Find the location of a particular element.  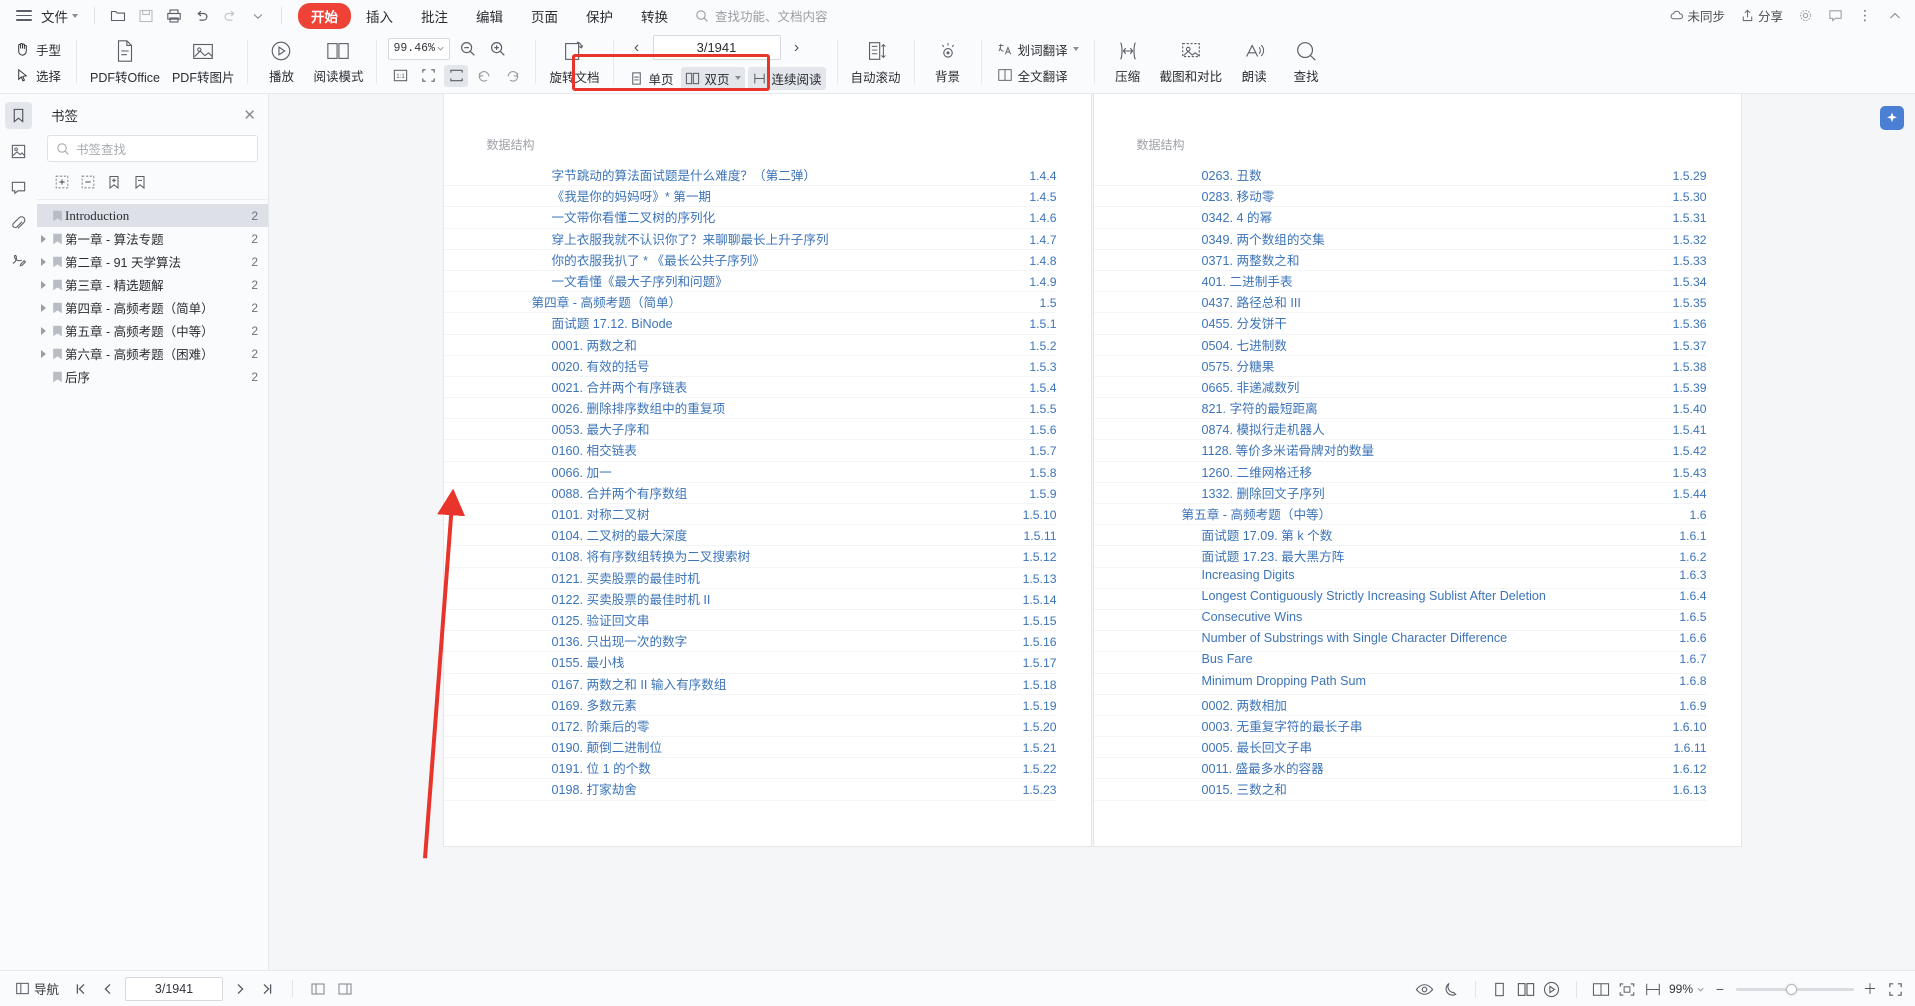

tab-comment: 批注 is located at coordinates (434, 16).